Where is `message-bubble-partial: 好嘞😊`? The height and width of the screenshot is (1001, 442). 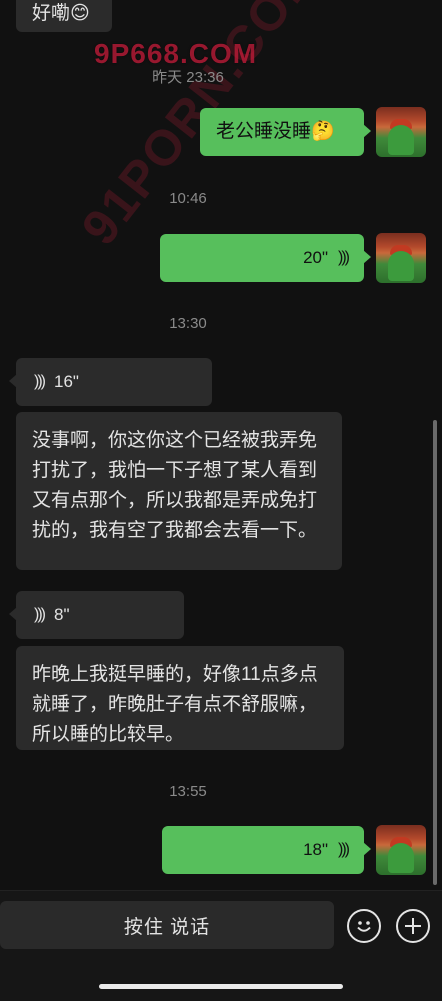 message-bubble-partial: 好嘞😊 is located at coordinates (64, 16).